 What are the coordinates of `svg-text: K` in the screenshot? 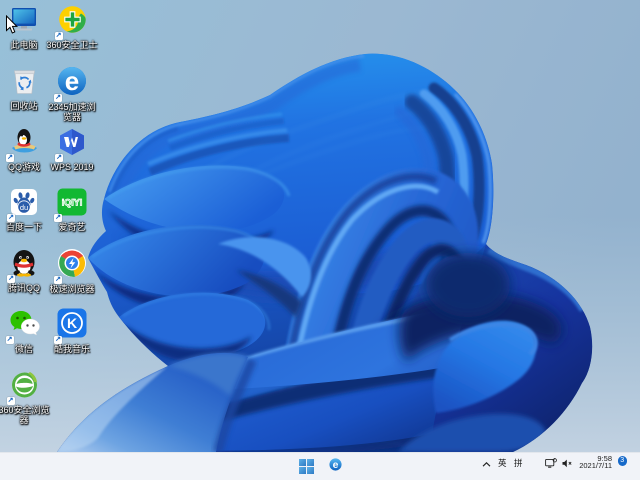 It's located at (72, 323).